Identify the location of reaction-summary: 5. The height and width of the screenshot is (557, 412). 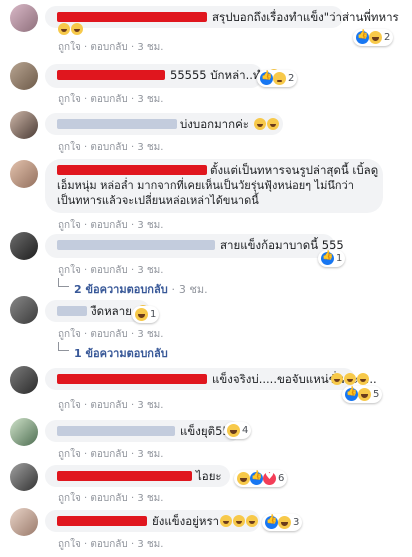
(362, 394).